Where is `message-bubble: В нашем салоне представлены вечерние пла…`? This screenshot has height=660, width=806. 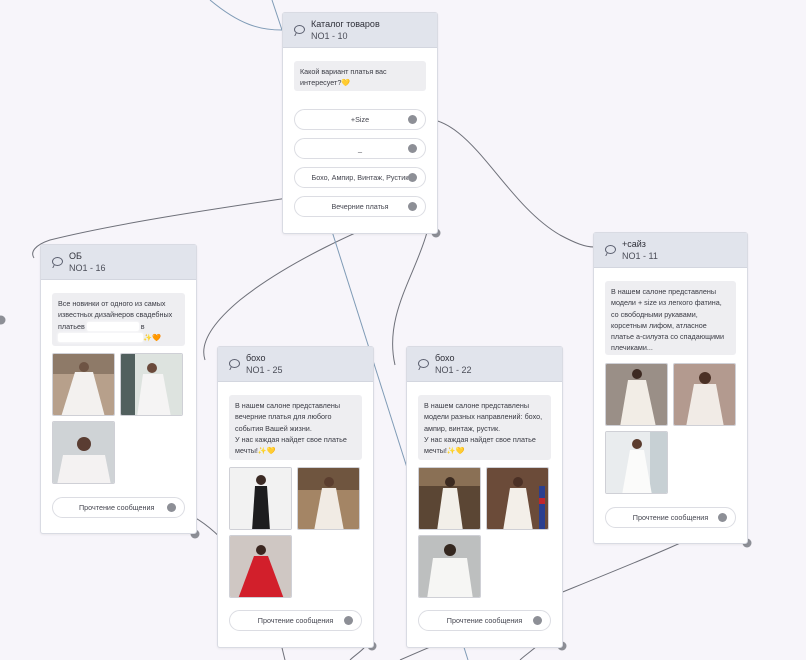 message-bubble: В нашем салоне представлены вечерние пла… is located at coordinates (295, 427).